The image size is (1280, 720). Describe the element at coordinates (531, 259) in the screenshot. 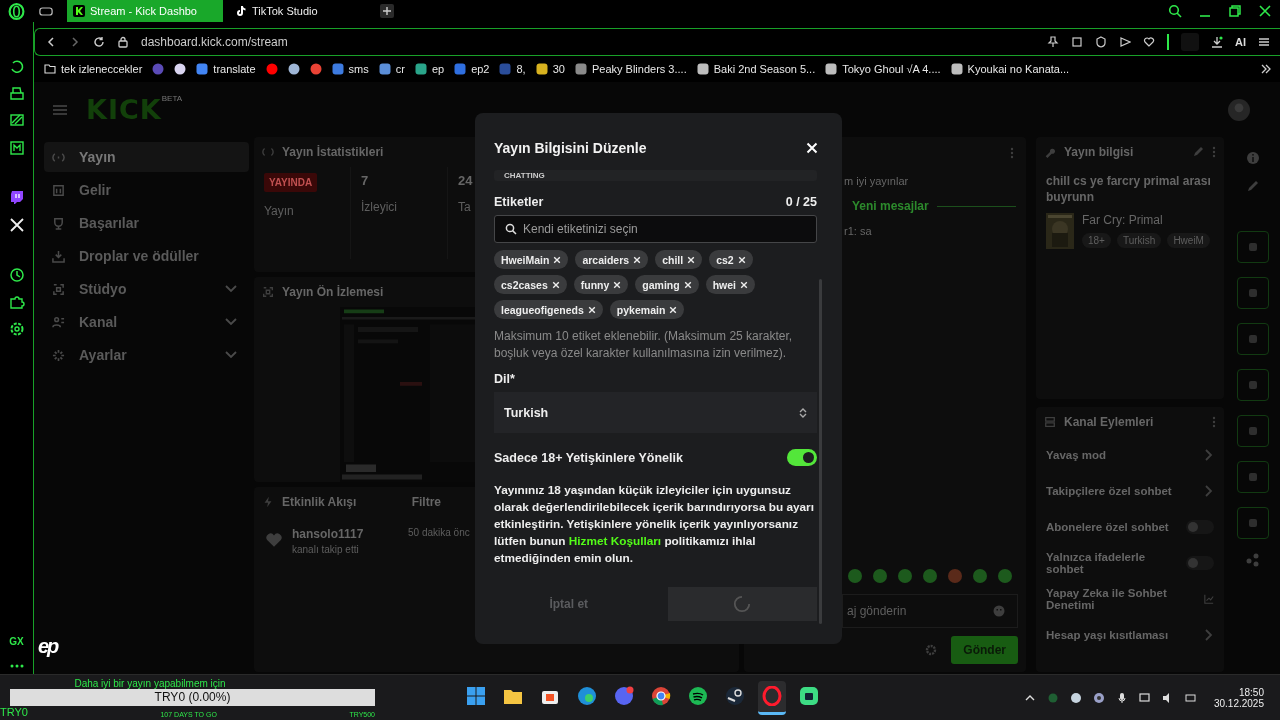

I see `tag-chip: HweiMain` at that location.